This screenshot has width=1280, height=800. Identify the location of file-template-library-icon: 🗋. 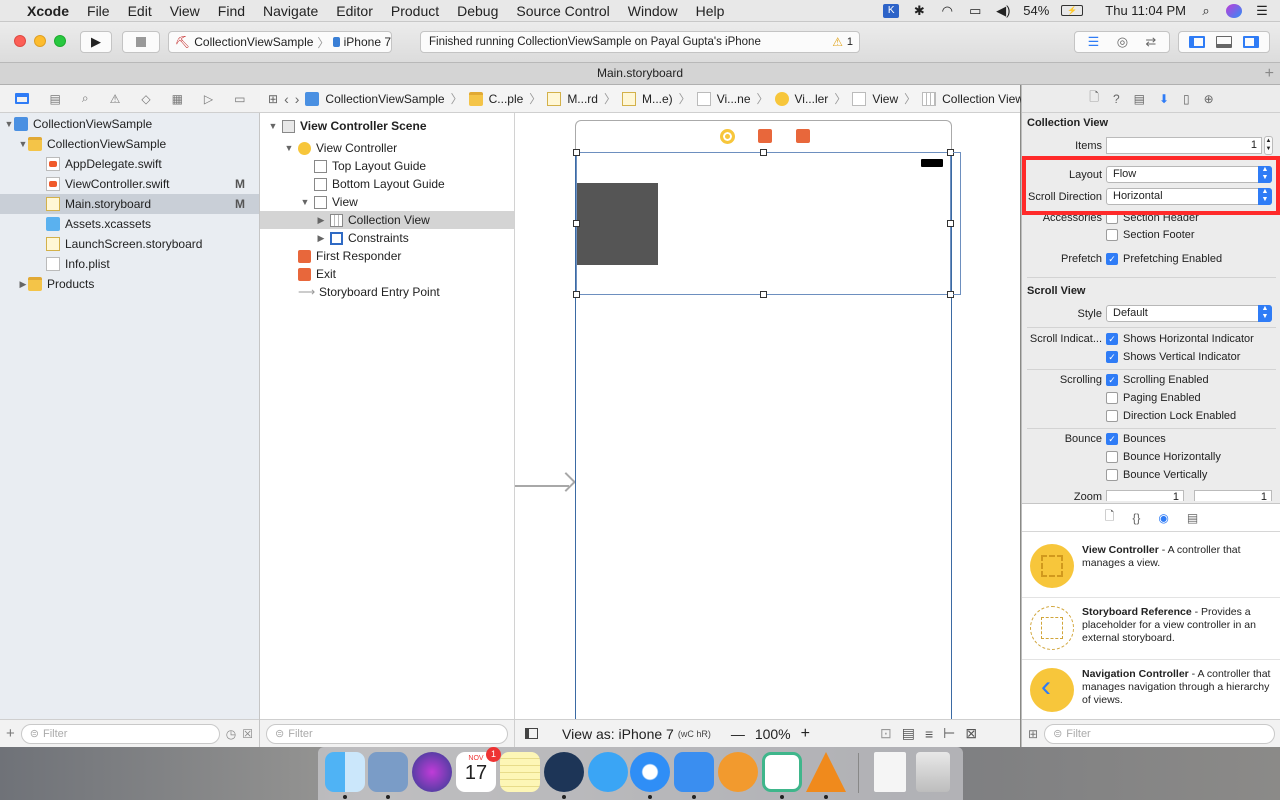
(1110, 517).